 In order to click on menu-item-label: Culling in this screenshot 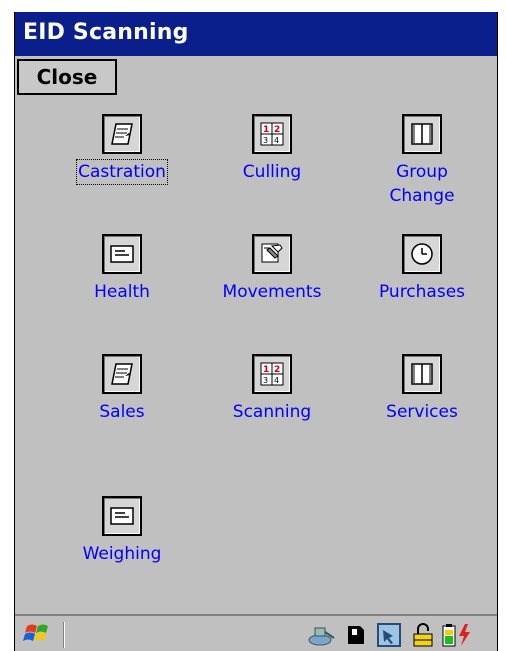, I will do `click(272, 172)`.